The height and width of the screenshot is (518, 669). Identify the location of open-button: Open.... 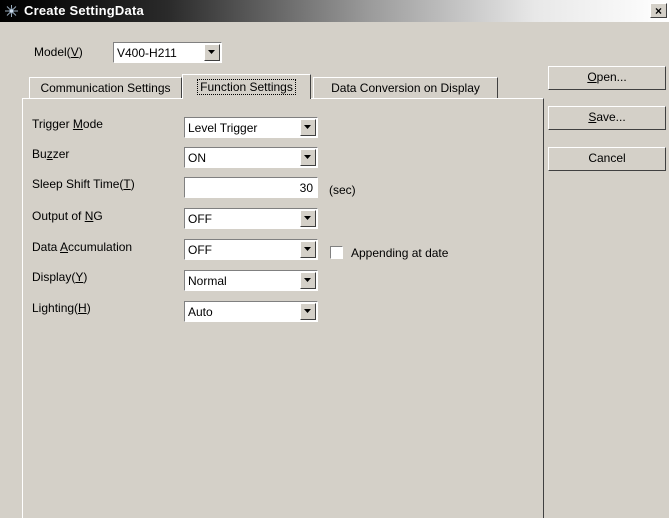
(607, 78).